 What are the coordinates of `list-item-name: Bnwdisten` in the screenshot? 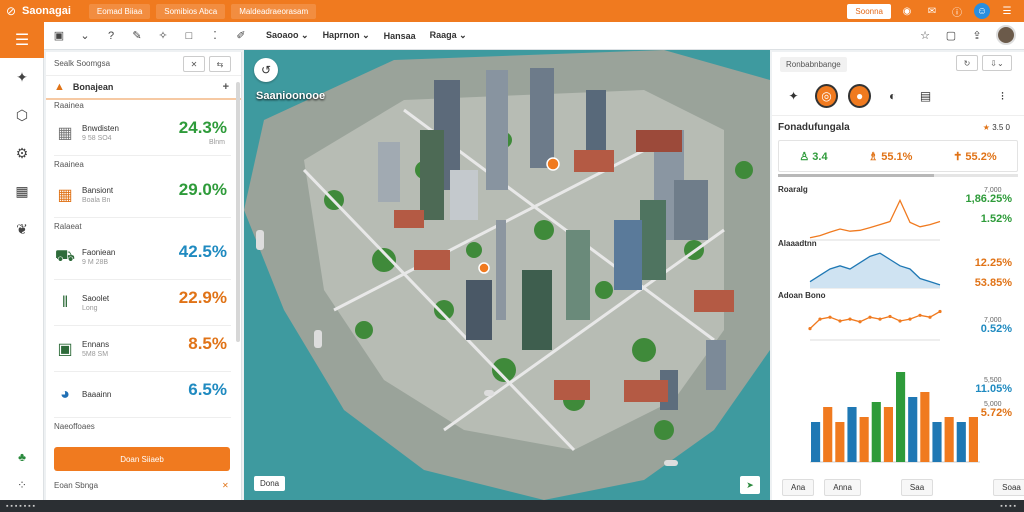 It's located at (100, 128).